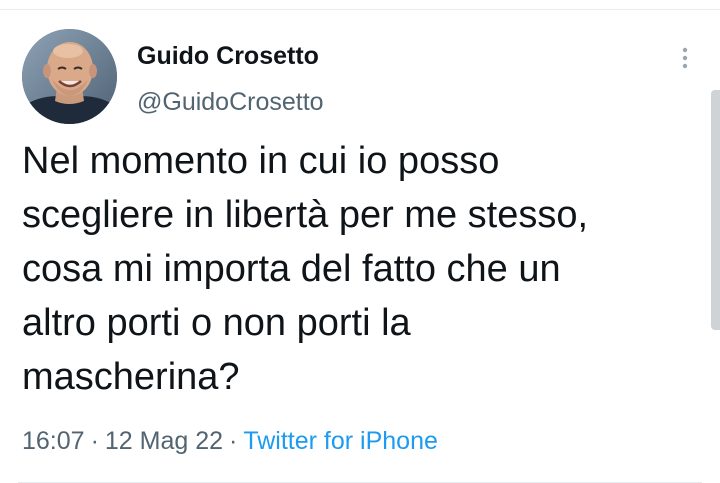 The height and width of the screenshot is (483, 720). Describe the element at coordinates (230, 102) in the screenshot. I see `user-handle: @GuidoCrosetto` at that location.